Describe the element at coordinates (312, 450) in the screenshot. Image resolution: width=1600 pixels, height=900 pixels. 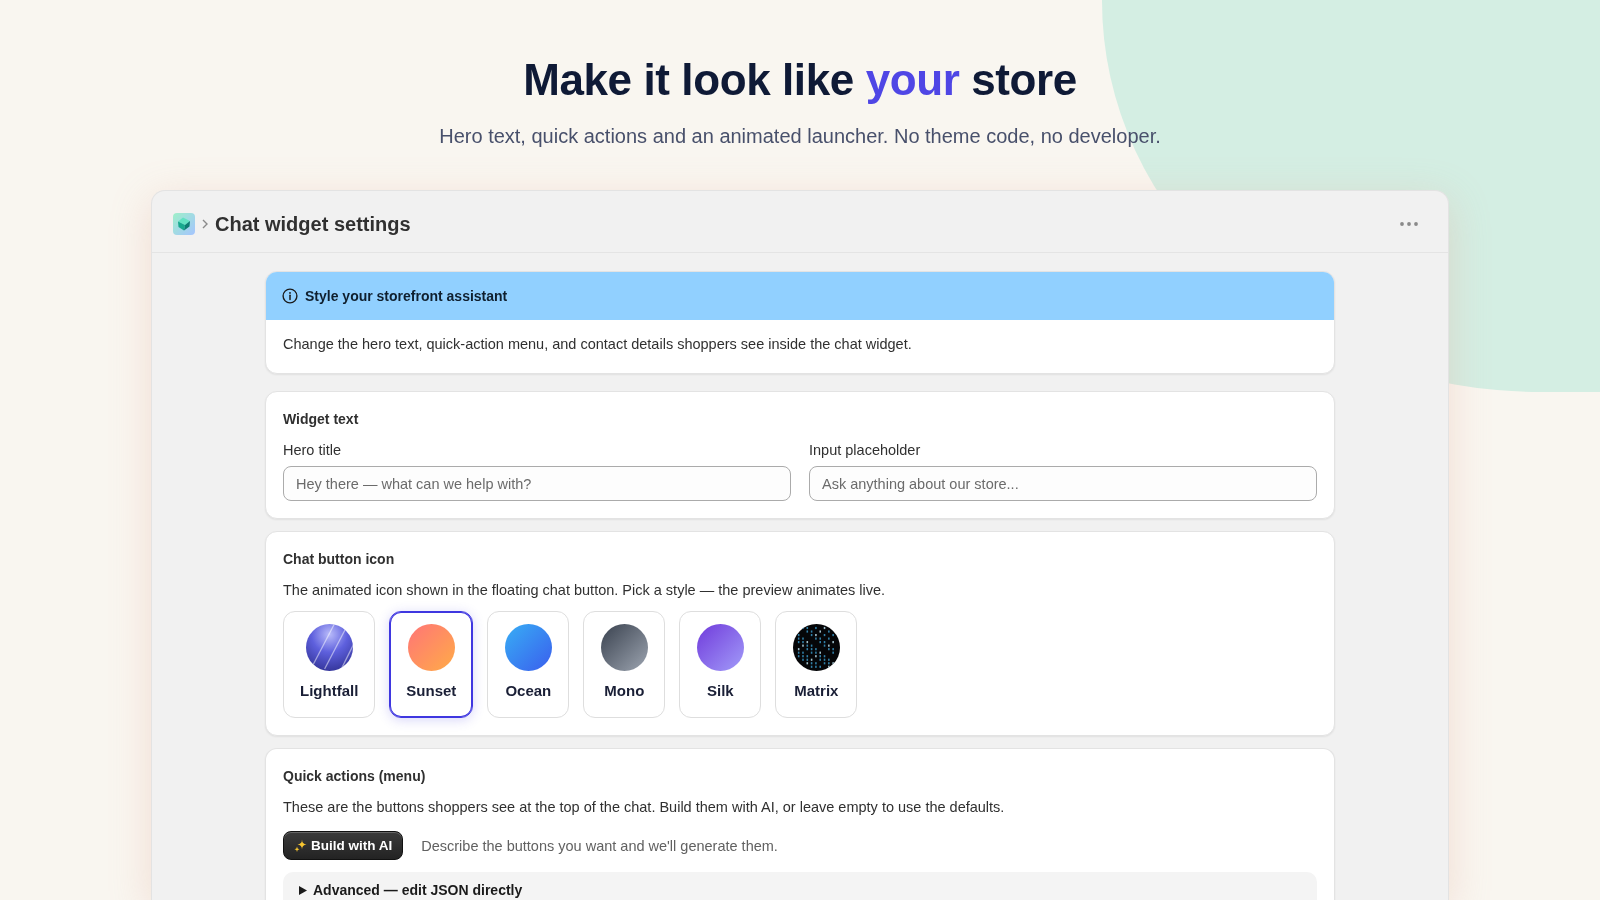
I see `field-label: Hero title` at that location.